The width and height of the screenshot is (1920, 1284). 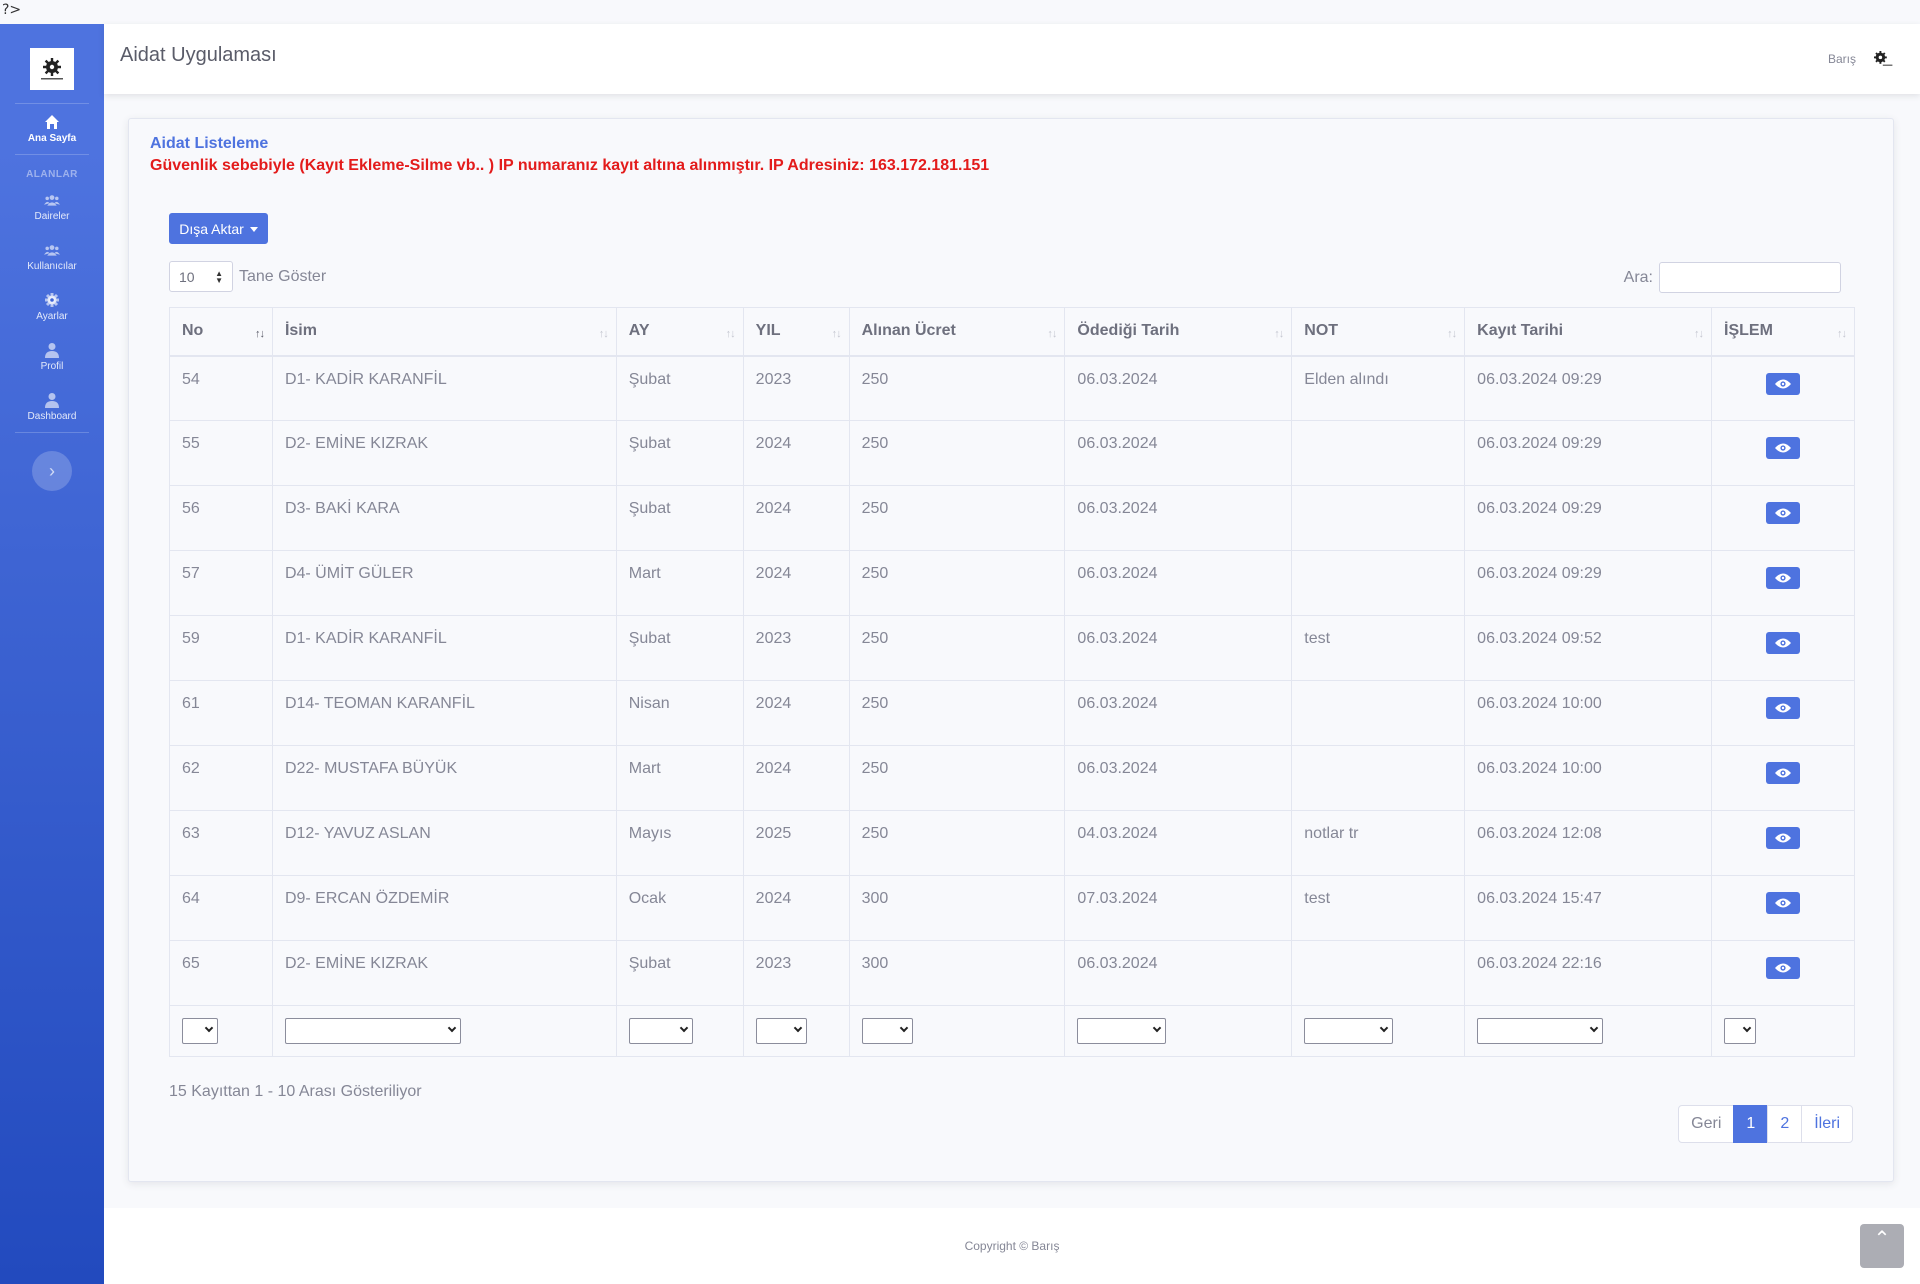 What do you see at coordinates (1882, 1246) in the screenshot?
I see `scroll-to-top-button: ⌃` at bounding box center [1882, 1246].